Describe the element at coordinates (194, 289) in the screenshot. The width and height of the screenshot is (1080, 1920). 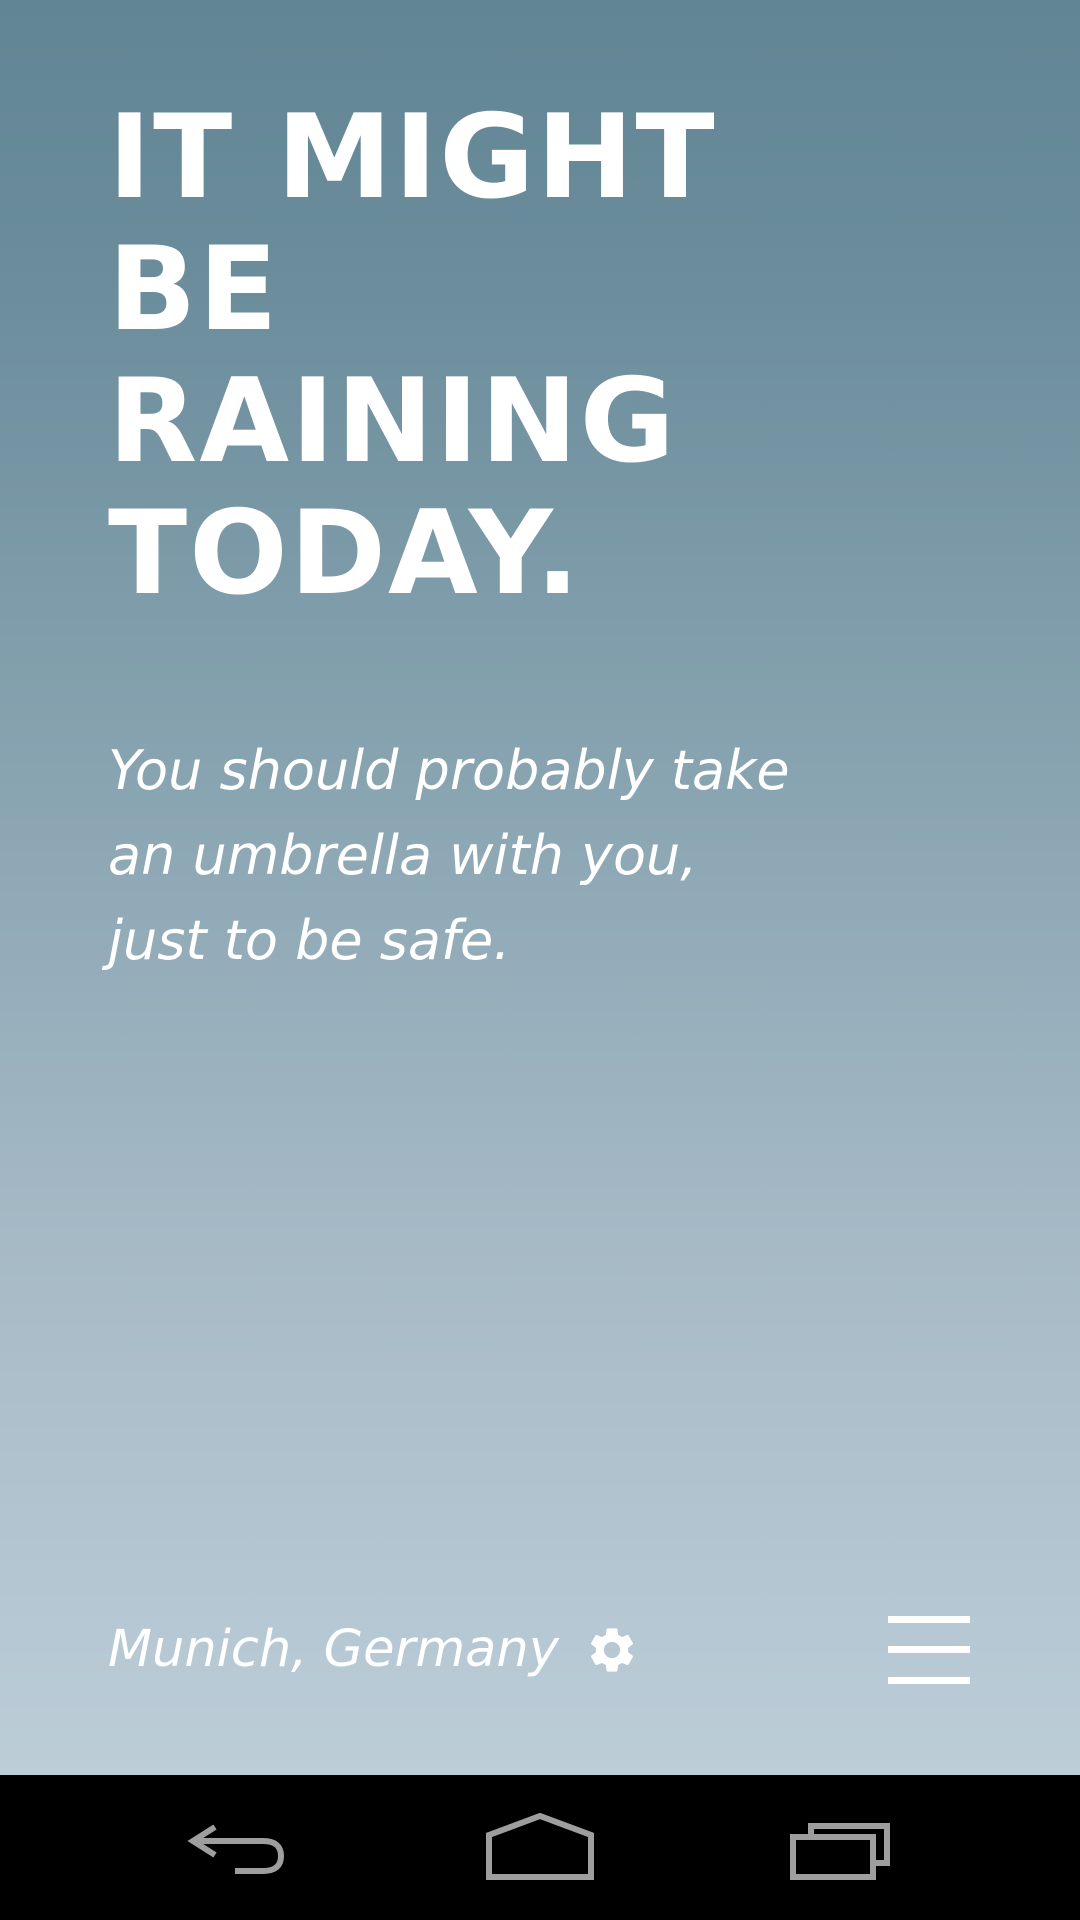
I see `headline-line-2: BE` at that location.